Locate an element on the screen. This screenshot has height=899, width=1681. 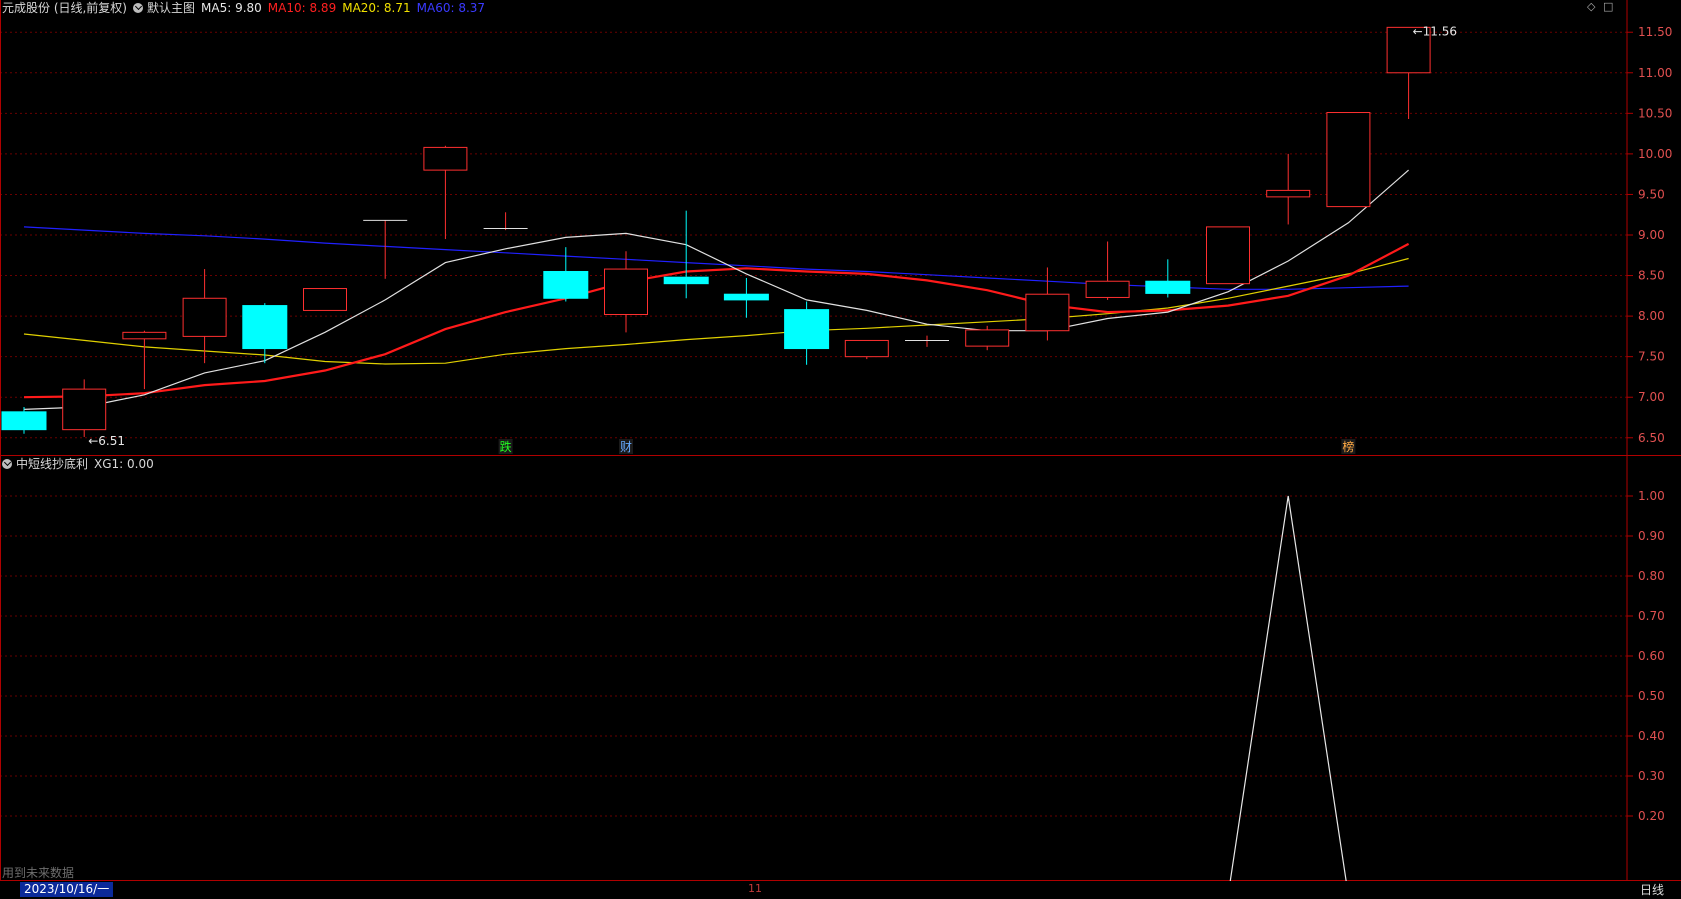
event-marker: 财 is located at coordinates (626, 447).